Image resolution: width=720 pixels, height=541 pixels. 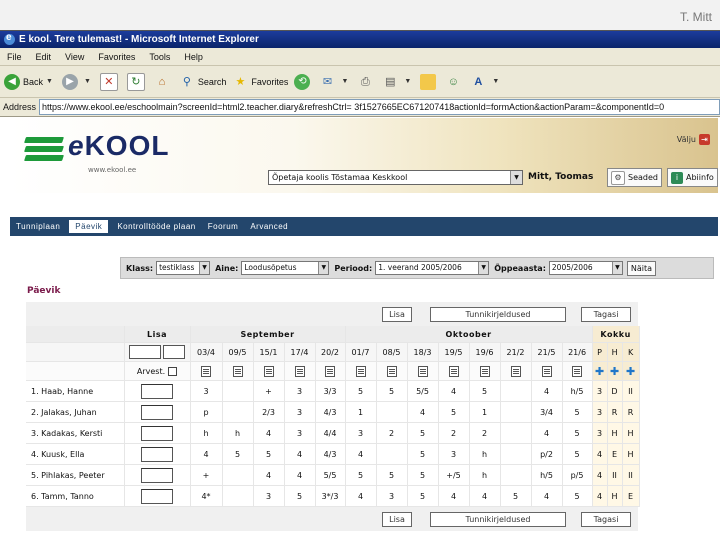 What do you see at coordinates (432, 268) in the screenshot?
I see `period-select: 1. veerand 2005/2006 ▼` at bounding box center [432, 268].